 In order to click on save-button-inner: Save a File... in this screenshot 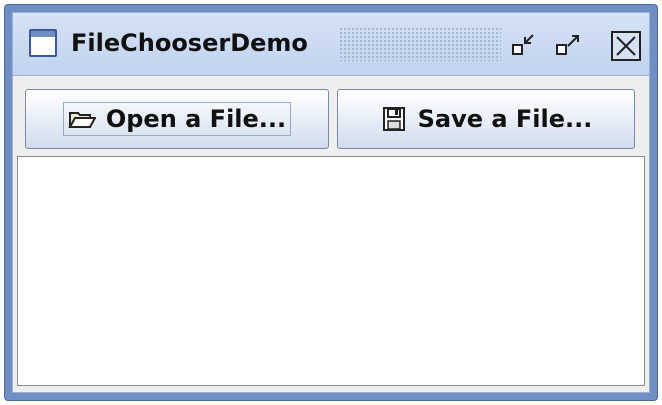, I will do `click(486, 119)`.